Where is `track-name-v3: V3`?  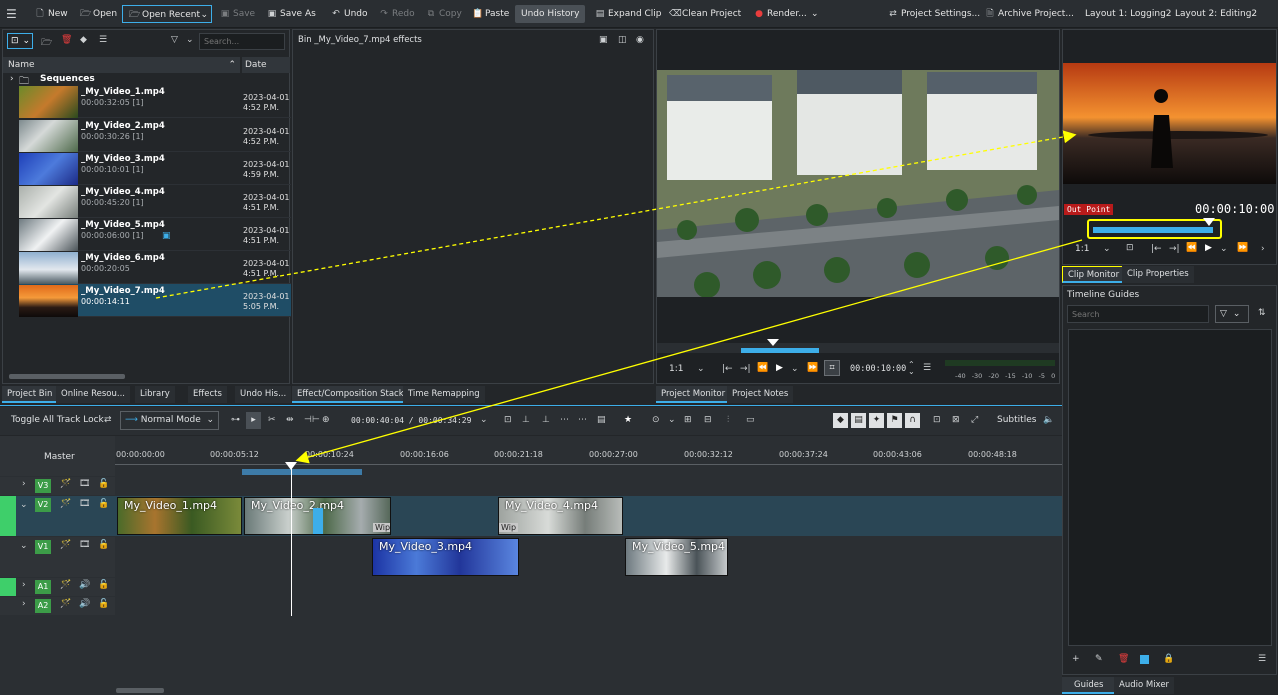 track-name-v3: V3 is located at coordinates (43, 486).